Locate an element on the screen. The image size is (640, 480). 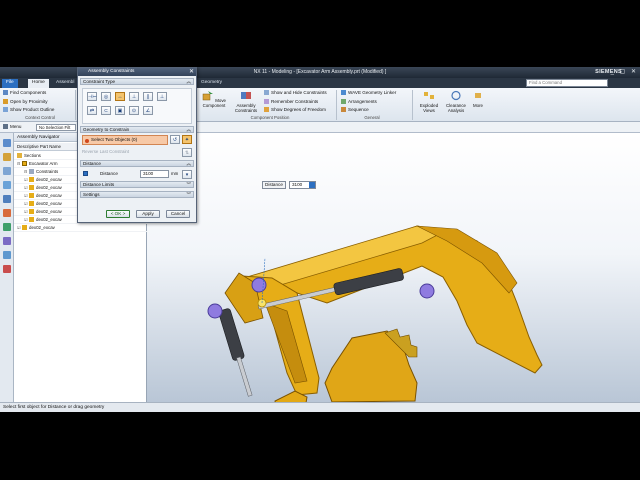
parallel-constraint-icon: ∥ is located at coordinates (148, 96).